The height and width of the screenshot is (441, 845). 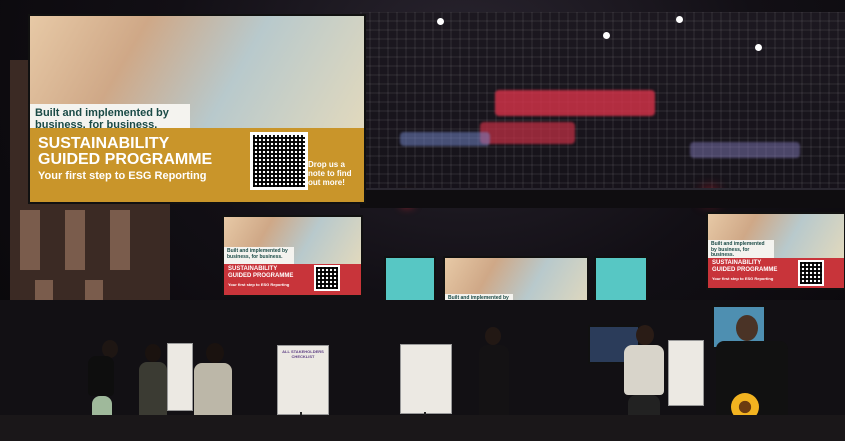 What do you see at coordinates (330, 173) in the screenshot?
I see `qr-note: Drop us a note to find out more!` at bounding box center [330, 173].